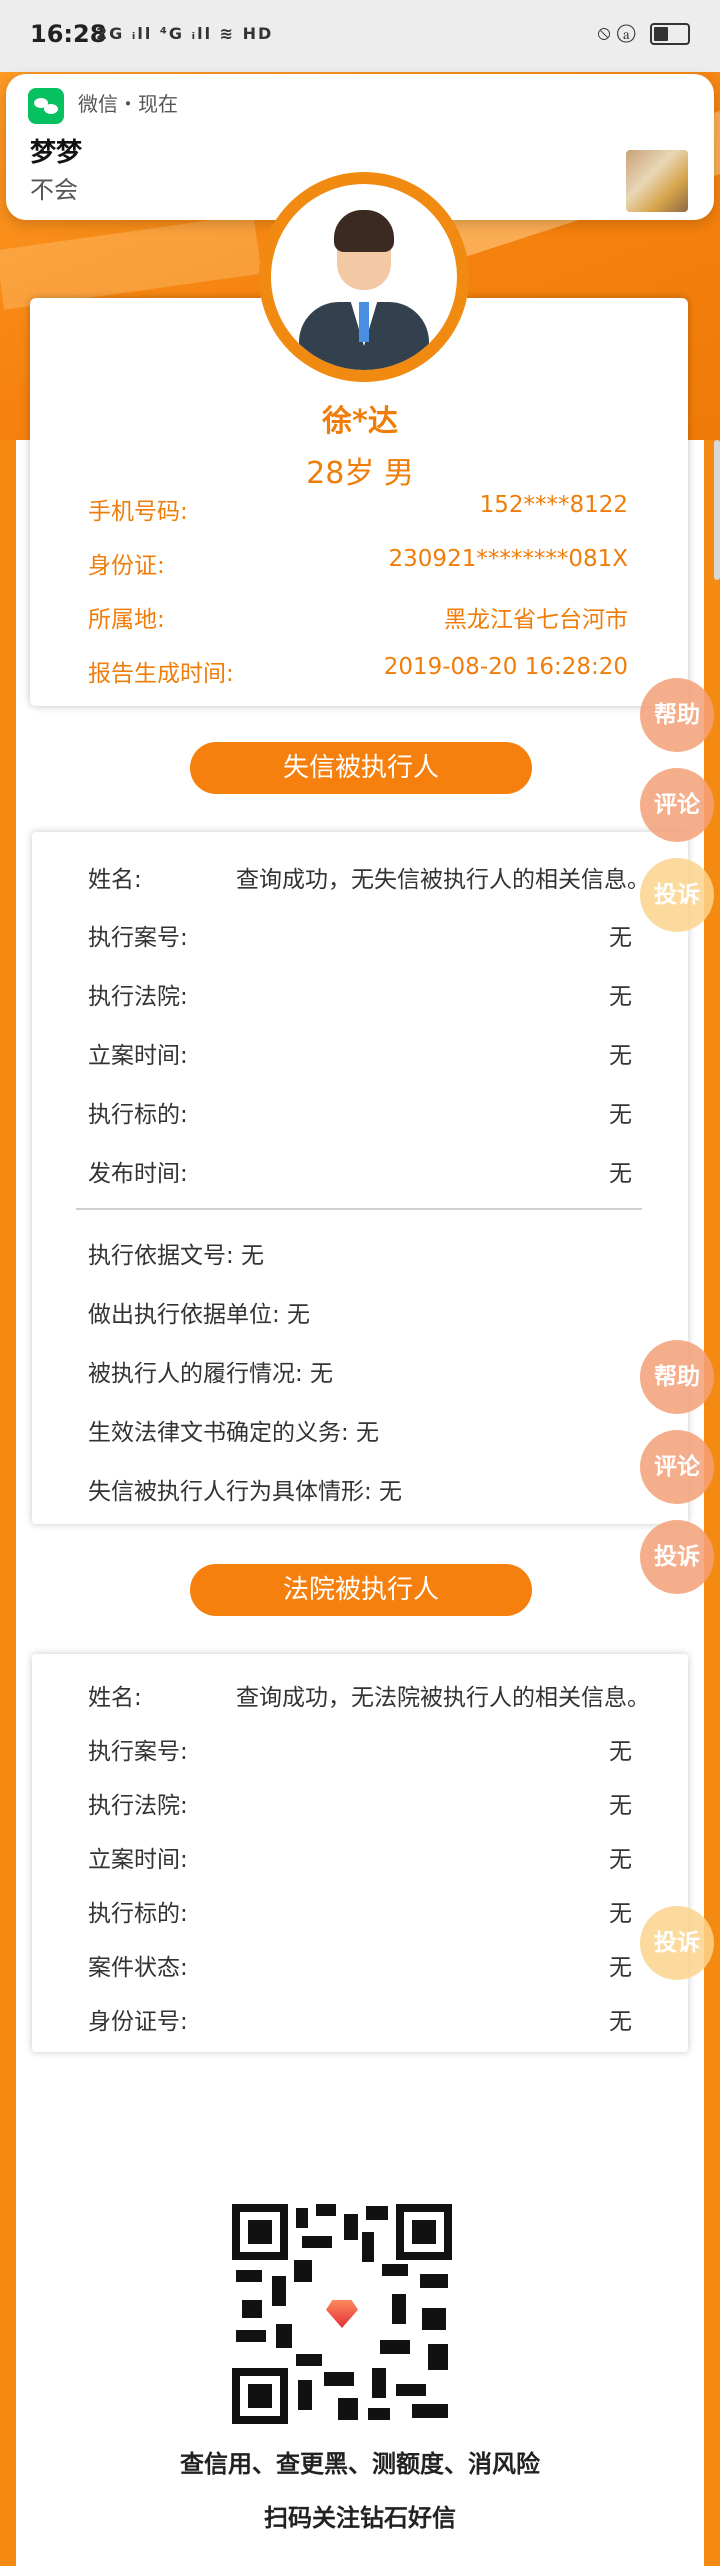 The height and width of the screenshot is (2566, 720). Describe the element at coordinates (553, 505) in the screenshot. I see `row-value: 152****8122` at that location.